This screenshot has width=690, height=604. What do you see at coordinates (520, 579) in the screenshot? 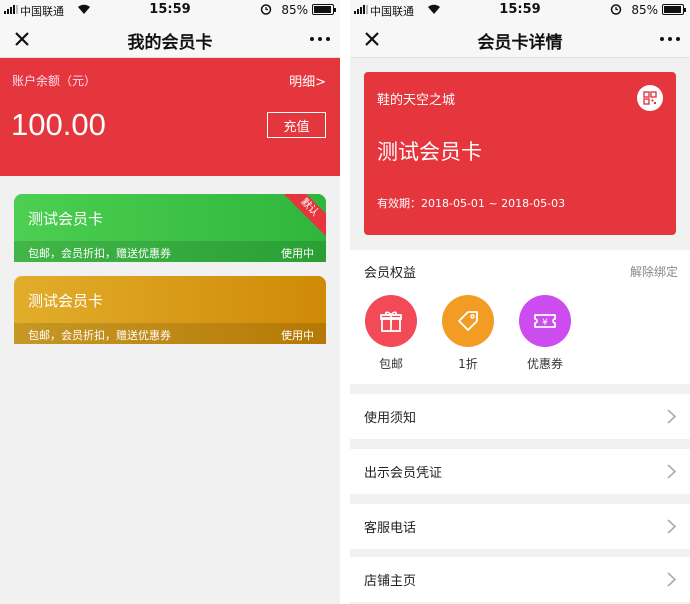
I see `menu-item-shop-home: 店铺主页` at bounding box center [520, 579].